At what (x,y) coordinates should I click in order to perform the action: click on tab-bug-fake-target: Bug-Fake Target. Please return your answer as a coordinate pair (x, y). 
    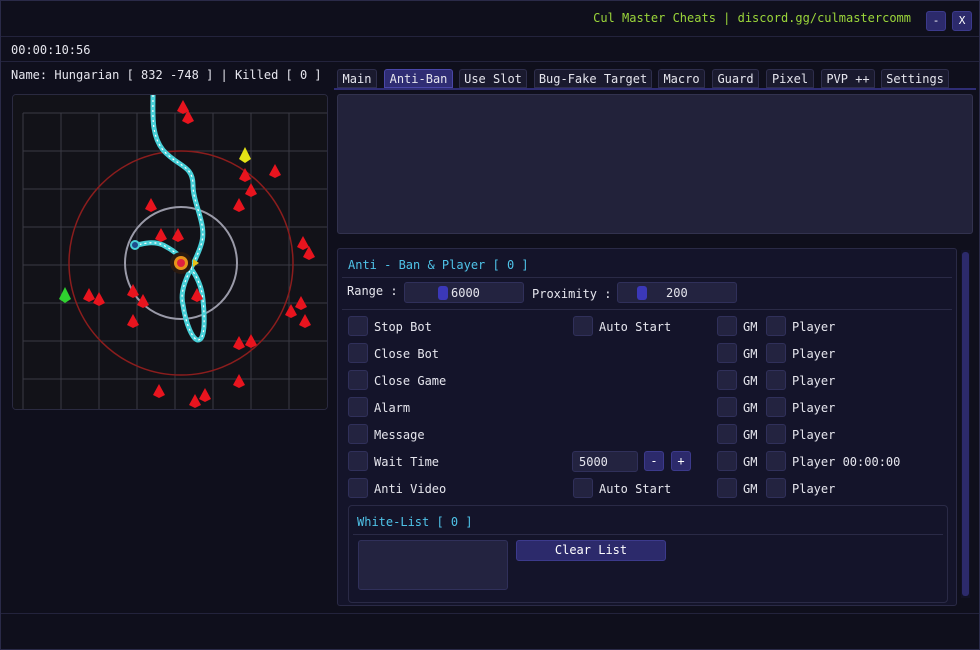
    Looking at the image, I should click on (593, 78).